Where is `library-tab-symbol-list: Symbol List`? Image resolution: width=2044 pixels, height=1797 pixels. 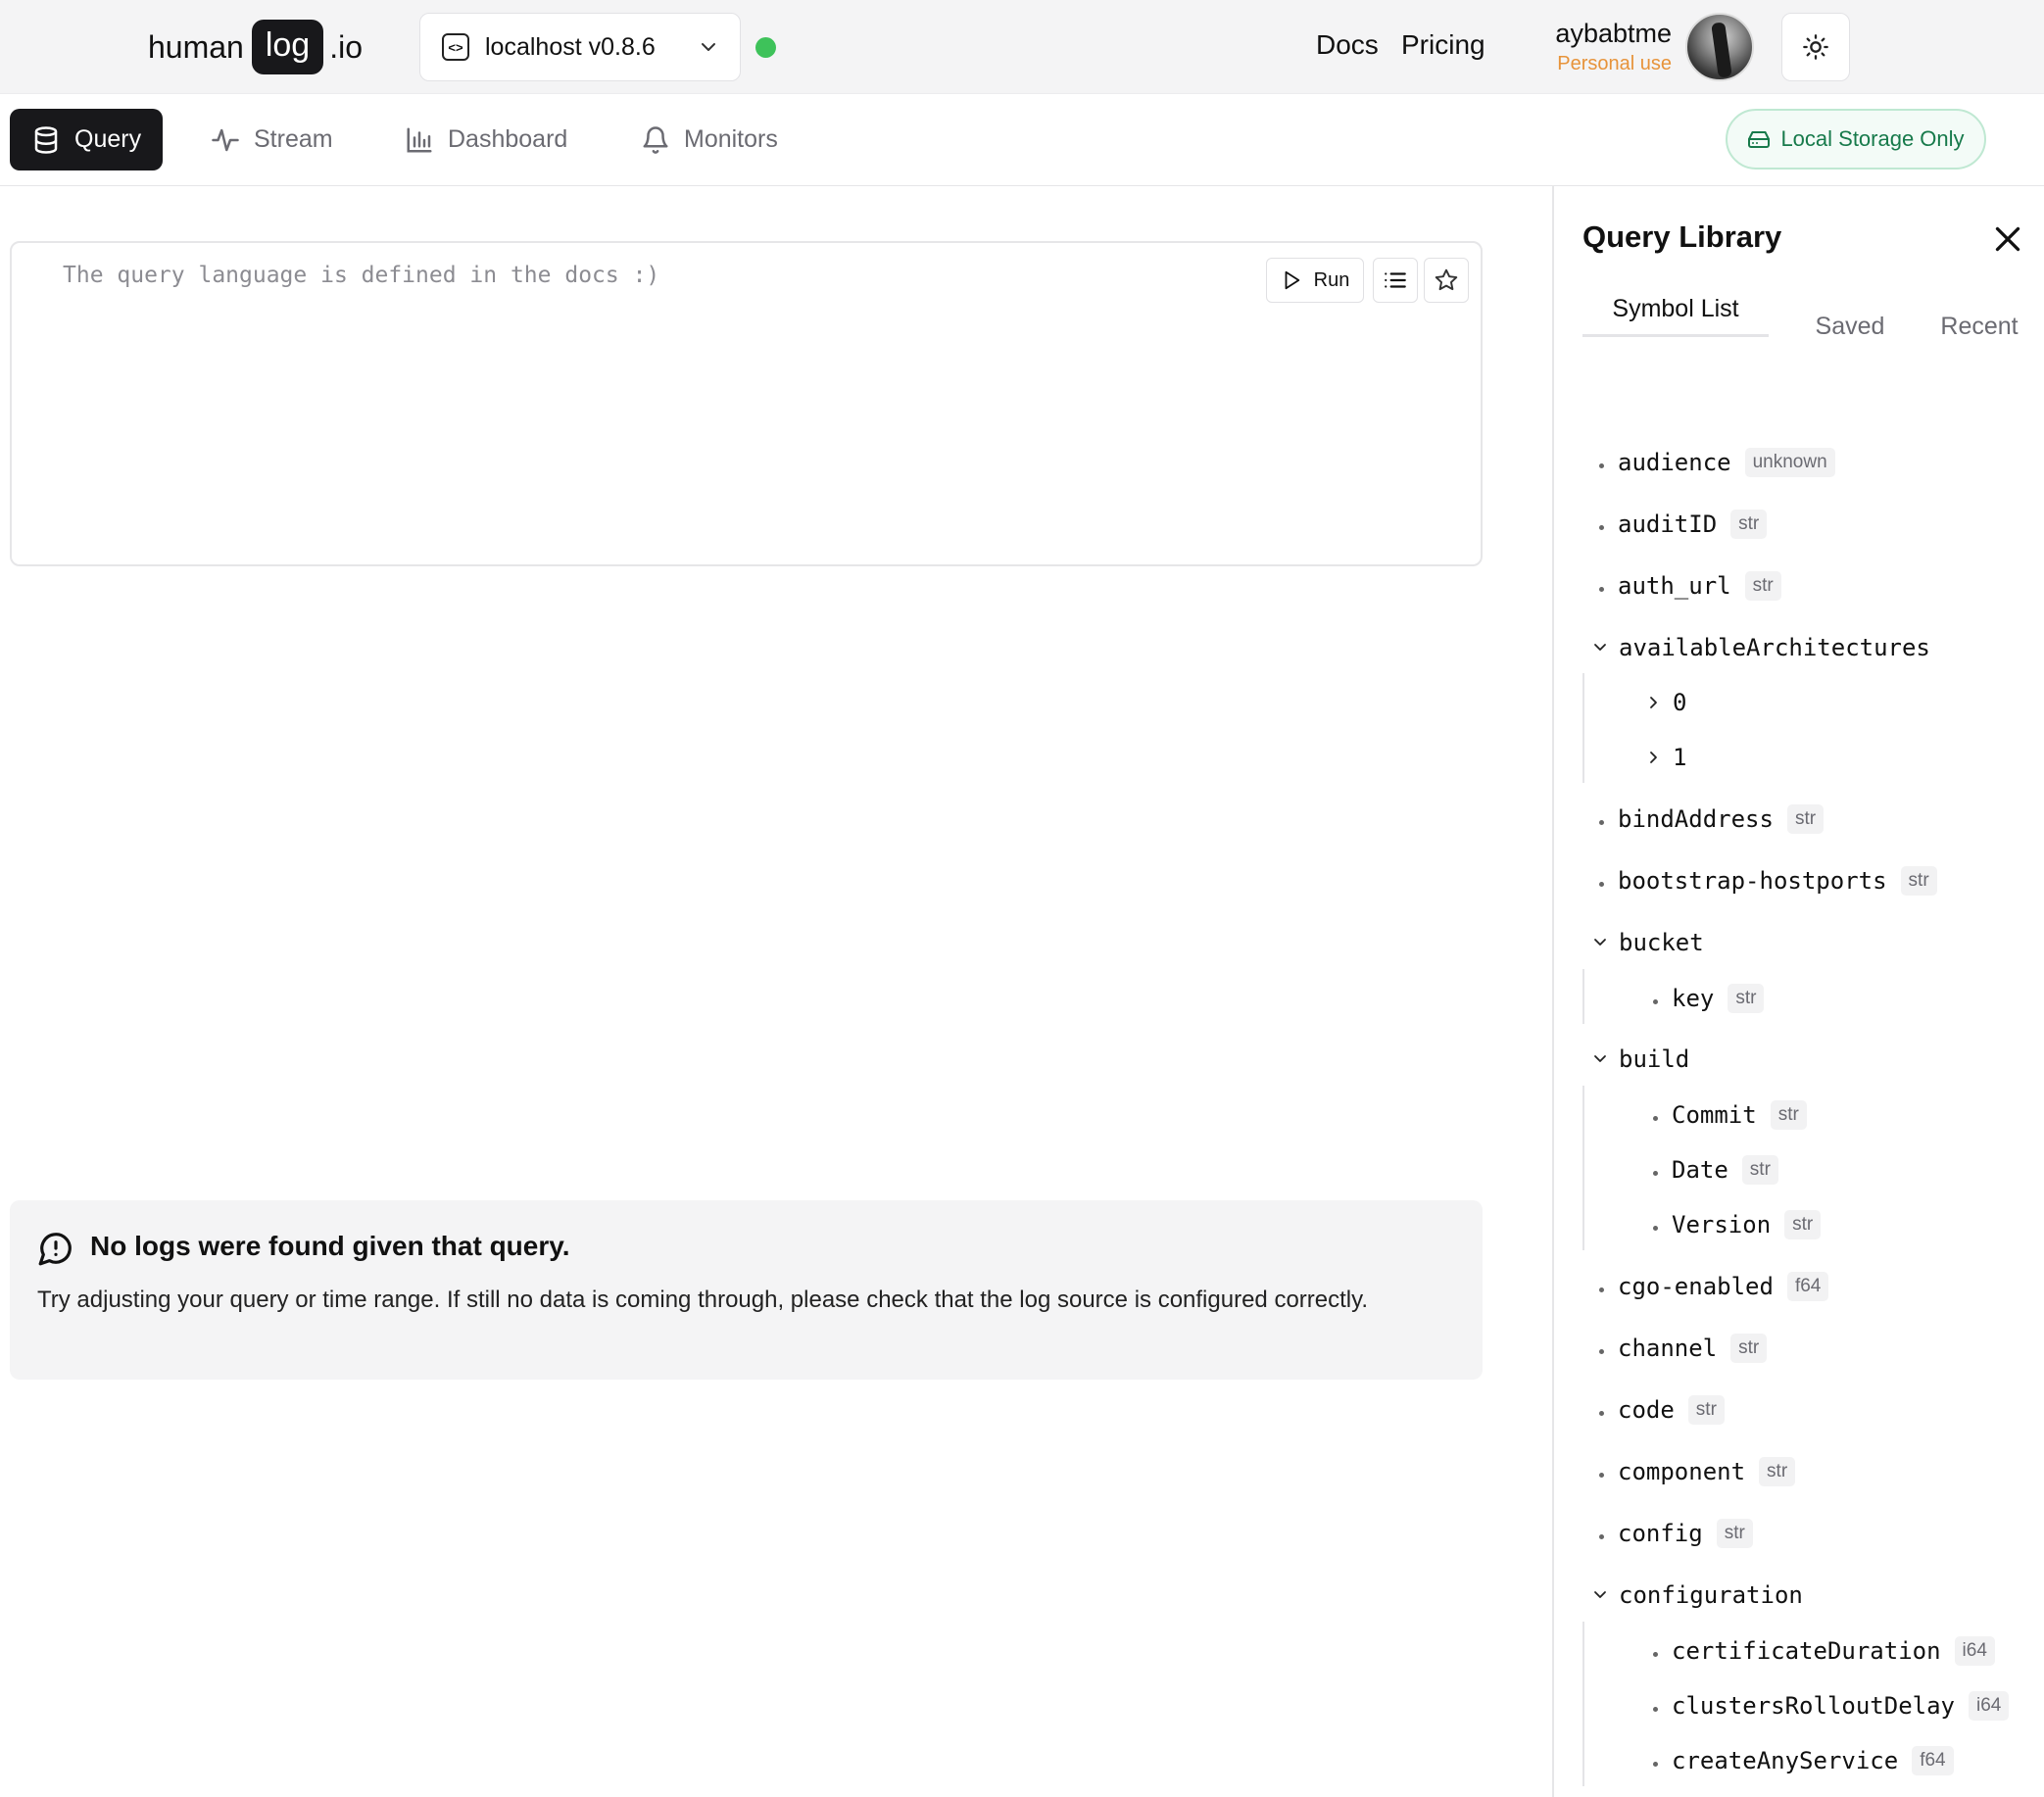 library-tab-symbol-list: Symbol List is located at coordinates (1676, 314).